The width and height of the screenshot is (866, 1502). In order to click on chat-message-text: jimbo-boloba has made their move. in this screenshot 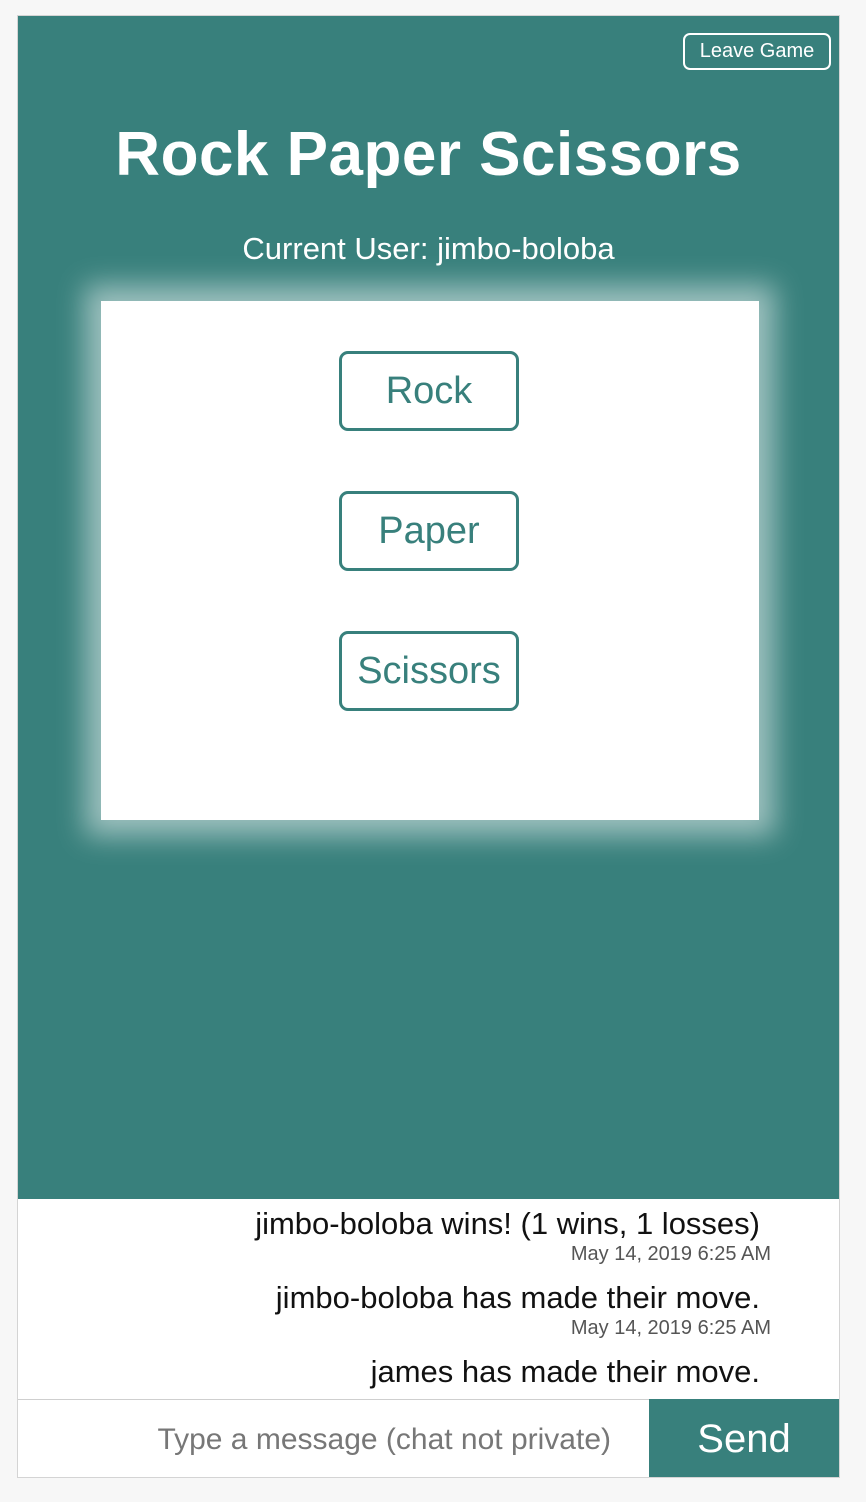, I will do `click(517, 1297)`.